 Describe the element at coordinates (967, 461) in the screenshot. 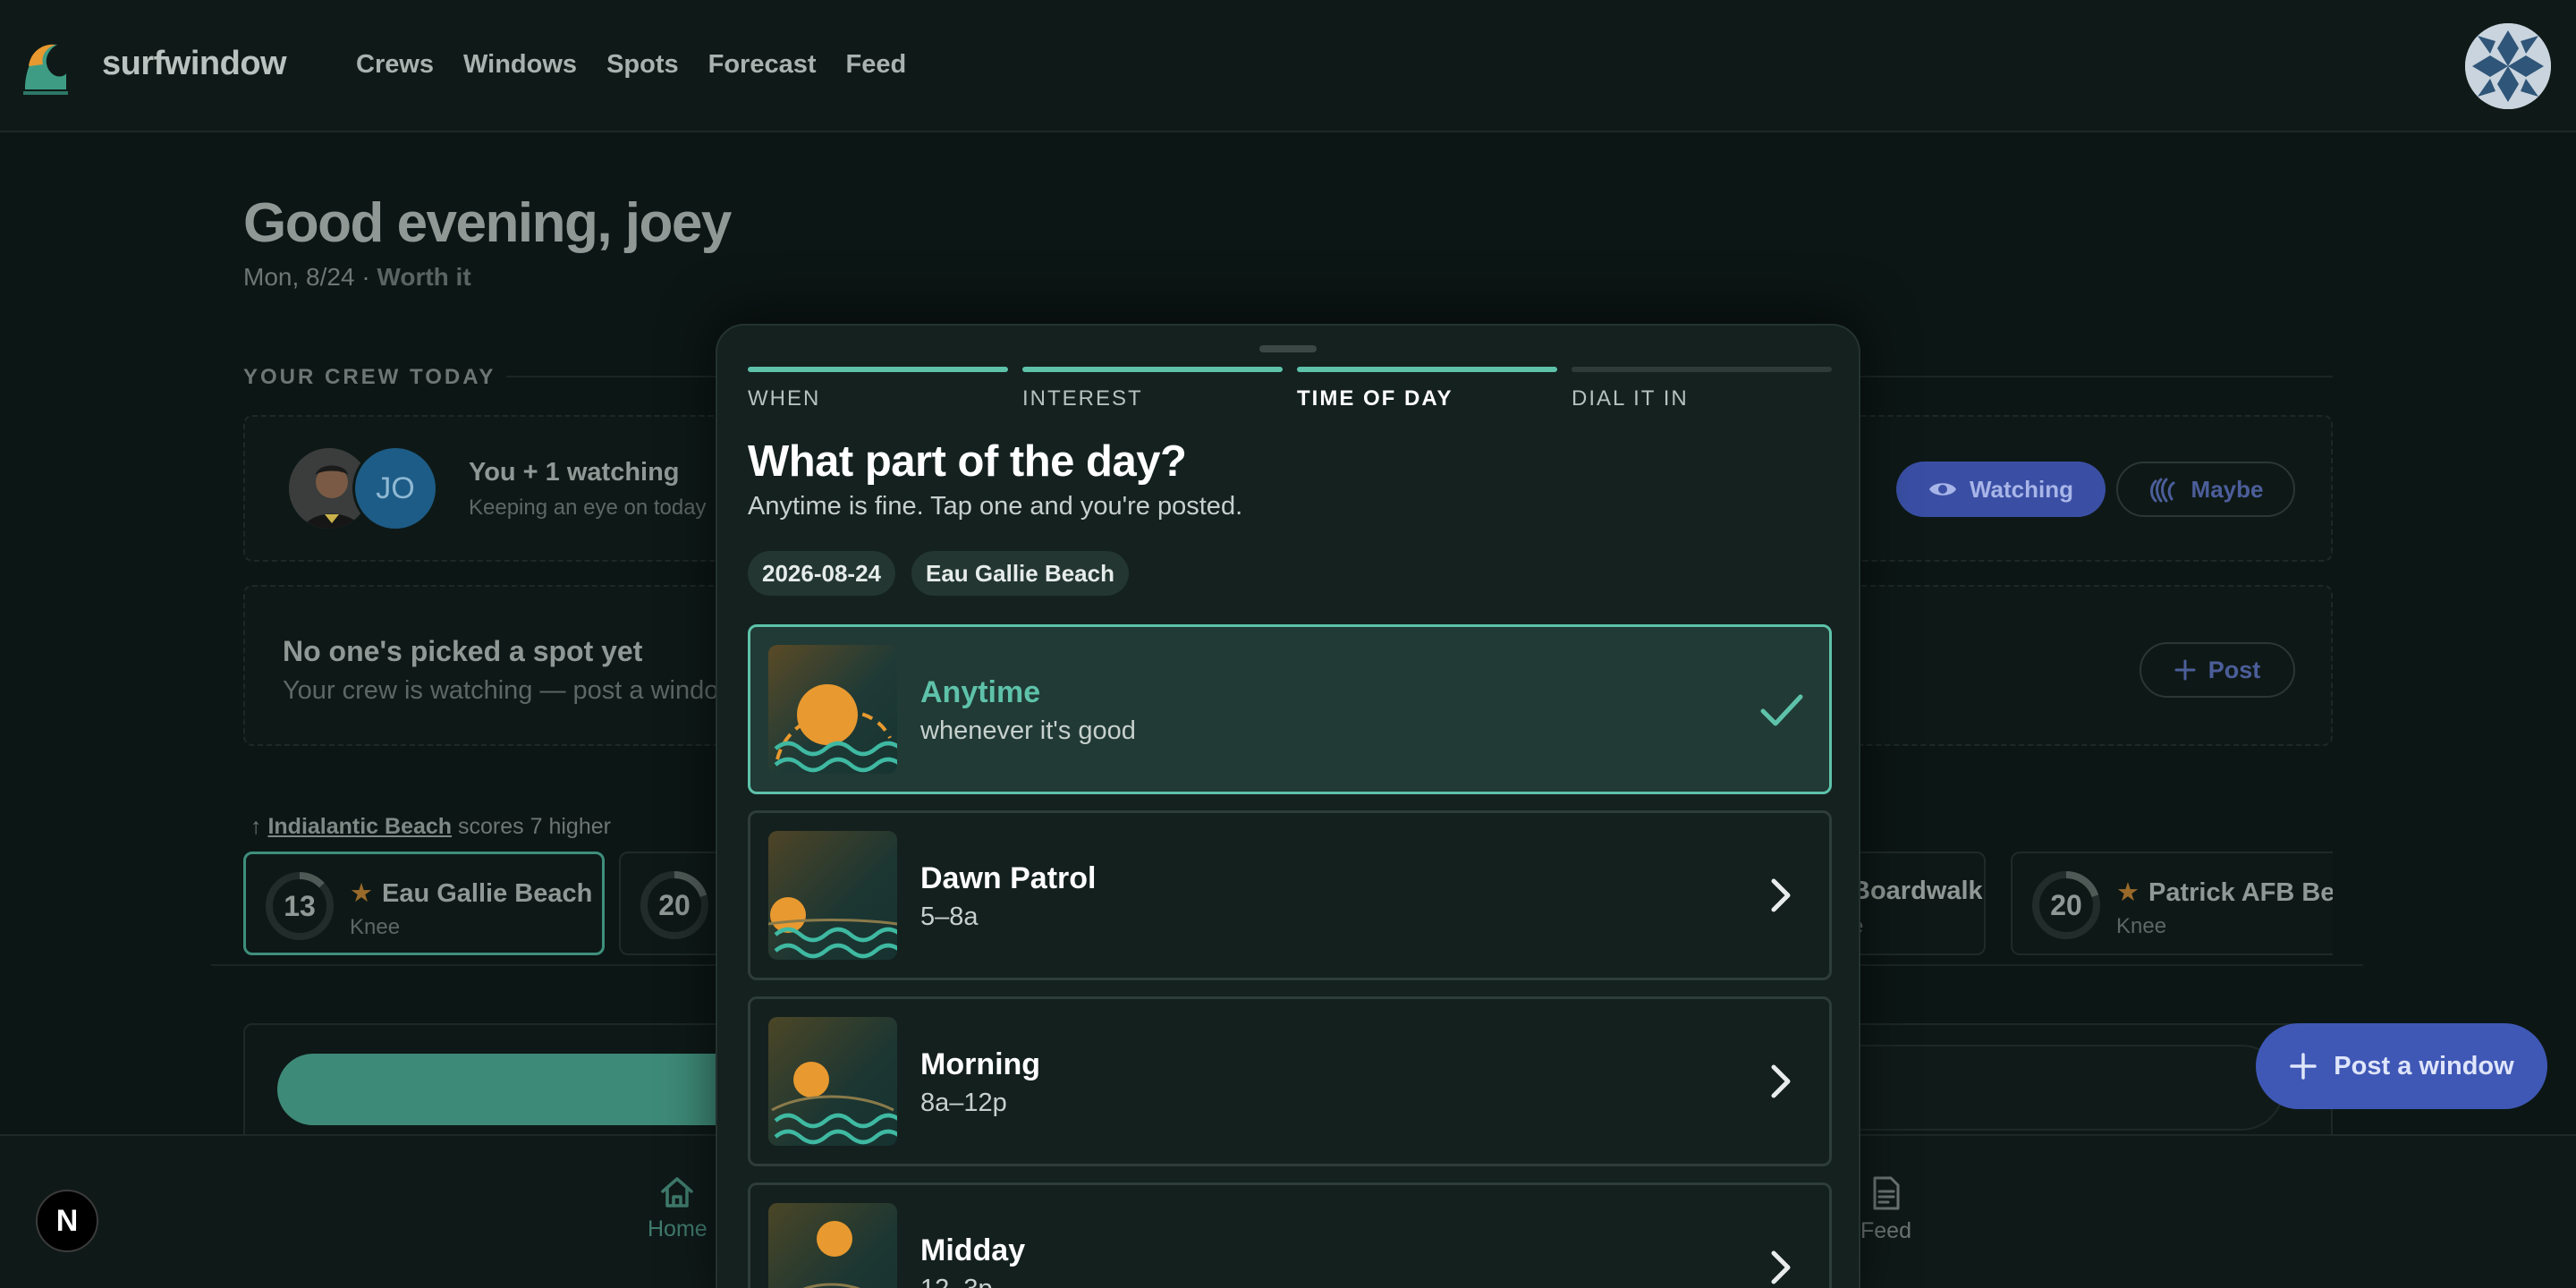

I see `sheet-title: What part of the day?` at that location.